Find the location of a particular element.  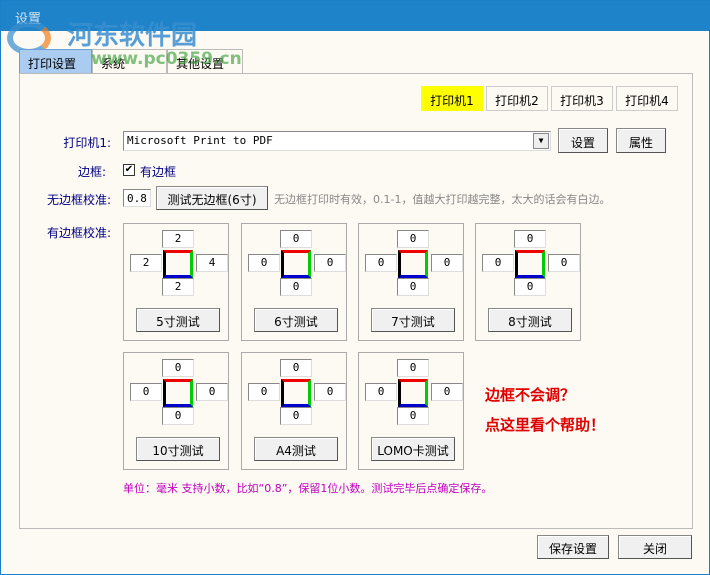

top-offset-input: 2 is located at coordinates (178, 239).